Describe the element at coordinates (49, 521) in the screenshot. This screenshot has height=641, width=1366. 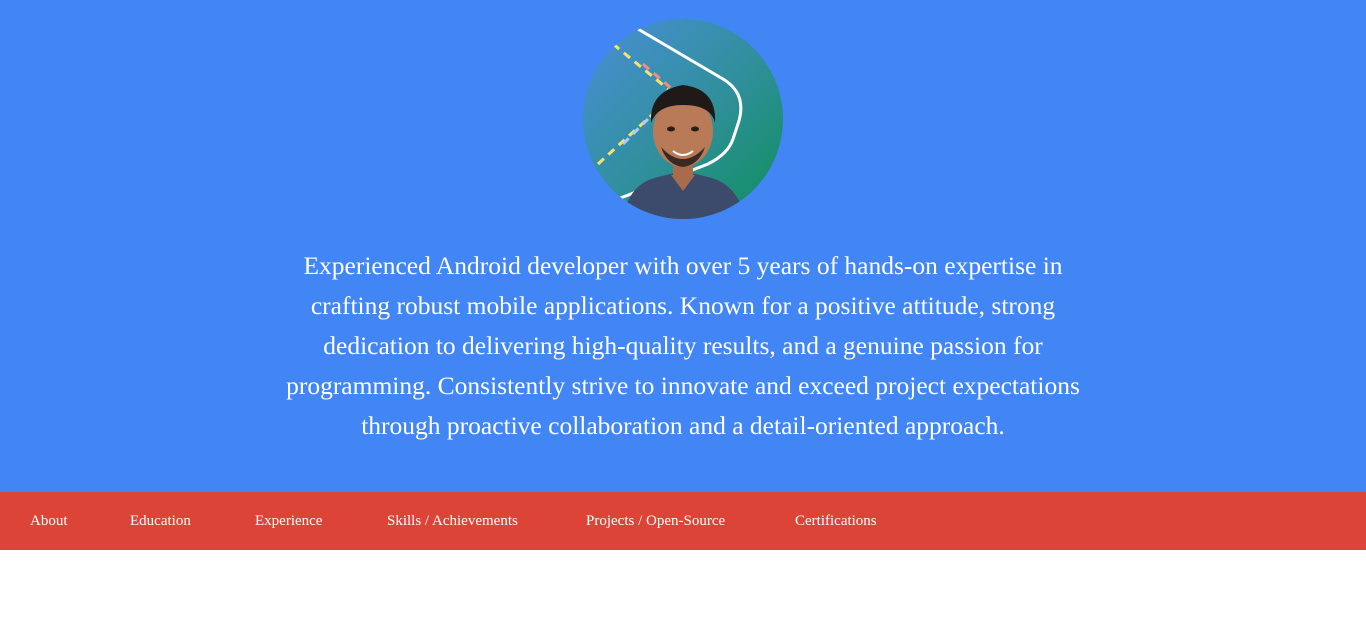
I see `nav-about: About` at that location.